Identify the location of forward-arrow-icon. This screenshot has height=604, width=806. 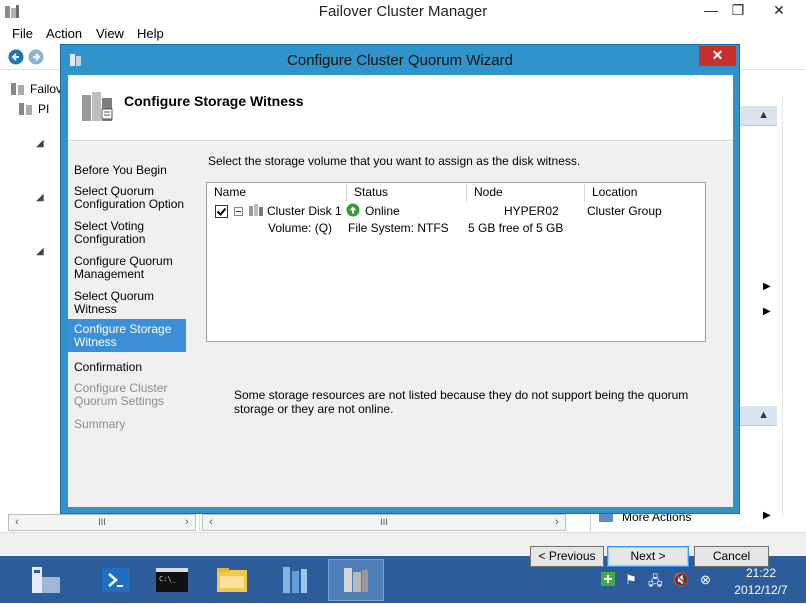
(36, 58).